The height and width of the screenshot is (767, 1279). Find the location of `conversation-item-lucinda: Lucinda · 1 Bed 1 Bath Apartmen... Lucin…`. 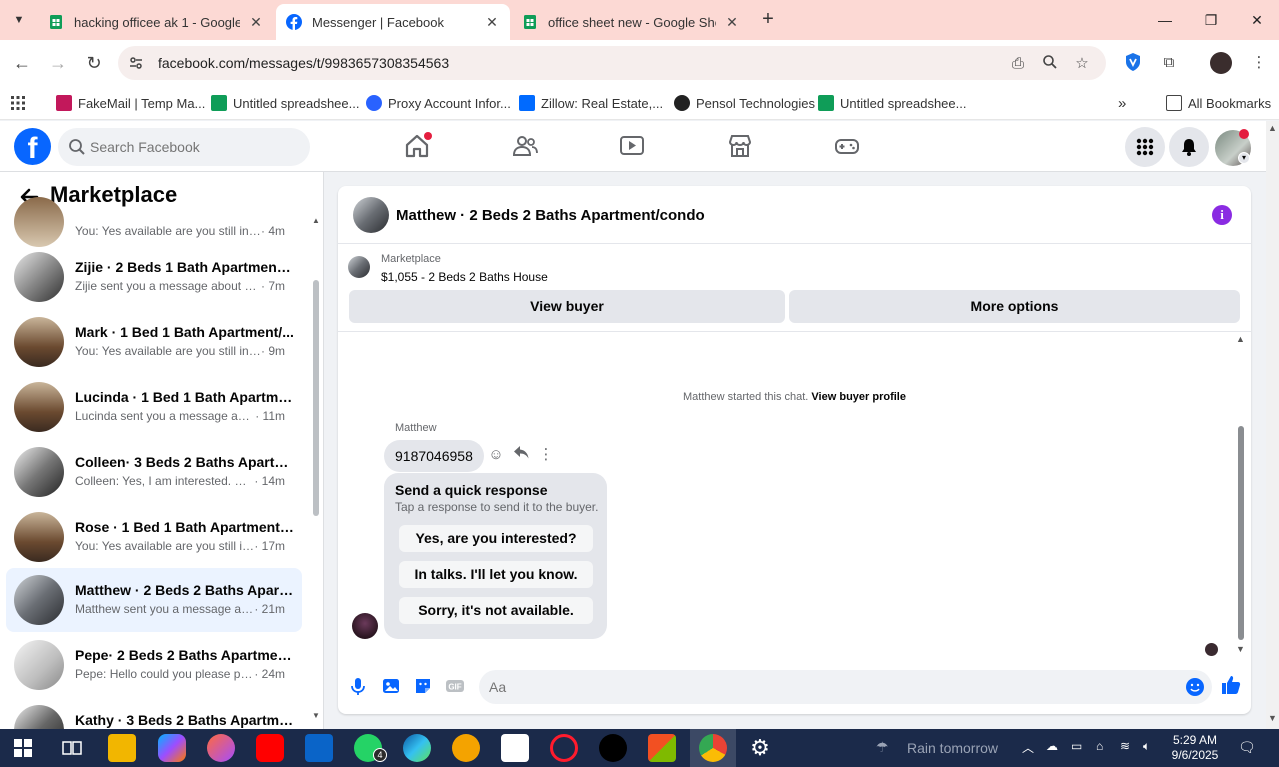

conversation-item-lucinda: Lucinda · 1 Bed 1 Bath Apartmen... Lucin… is located at coordinates (154, 407).